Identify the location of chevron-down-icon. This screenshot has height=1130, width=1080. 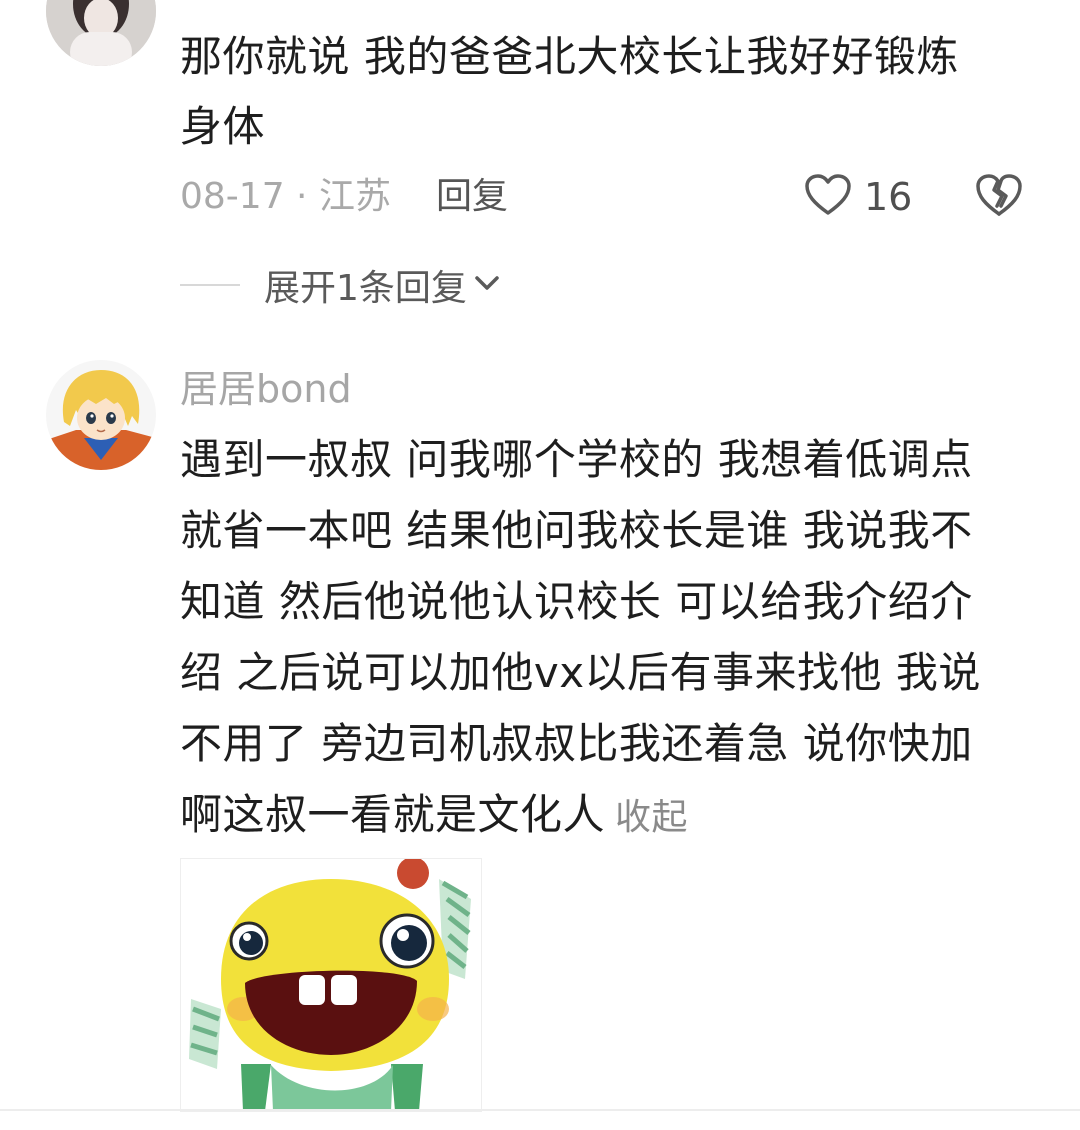
(487, 285).